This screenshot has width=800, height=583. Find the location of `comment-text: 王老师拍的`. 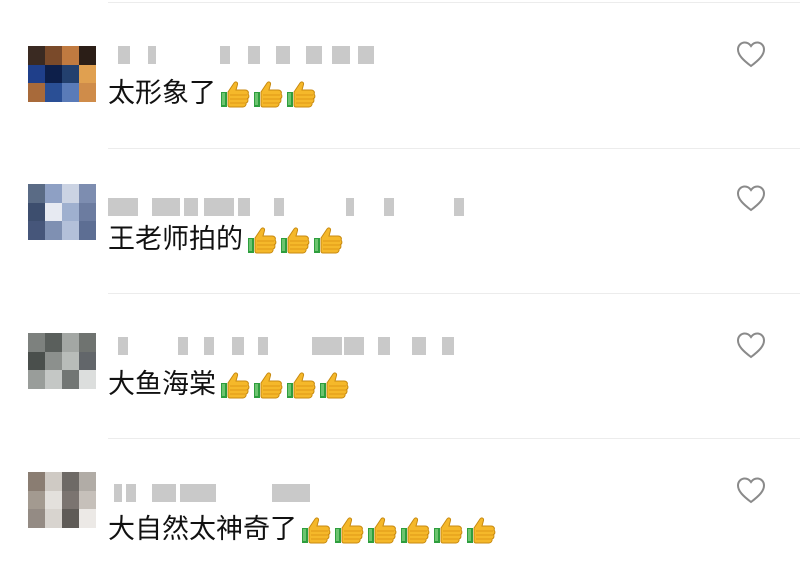

comment-text: 王老师拍的 is located at coordinates (226, 240).